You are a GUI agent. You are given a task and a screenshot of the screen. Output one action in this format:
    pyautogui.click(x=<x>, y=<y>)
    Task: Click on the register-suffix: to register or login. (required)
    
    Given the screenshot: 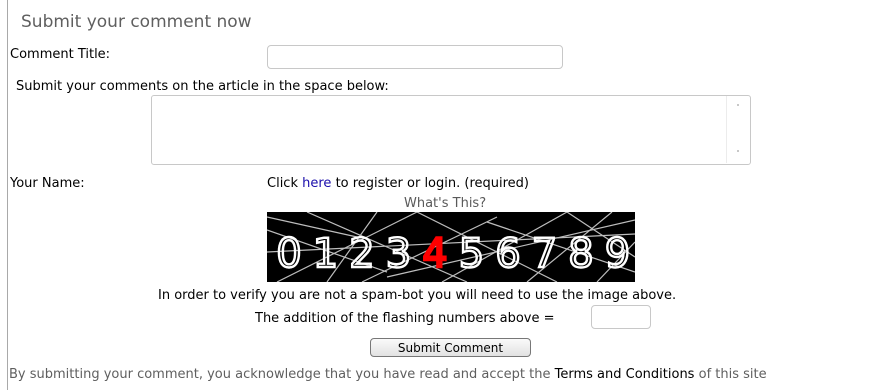 What is the action you would take?
    pyautogui.click(x=432, y=183)
    